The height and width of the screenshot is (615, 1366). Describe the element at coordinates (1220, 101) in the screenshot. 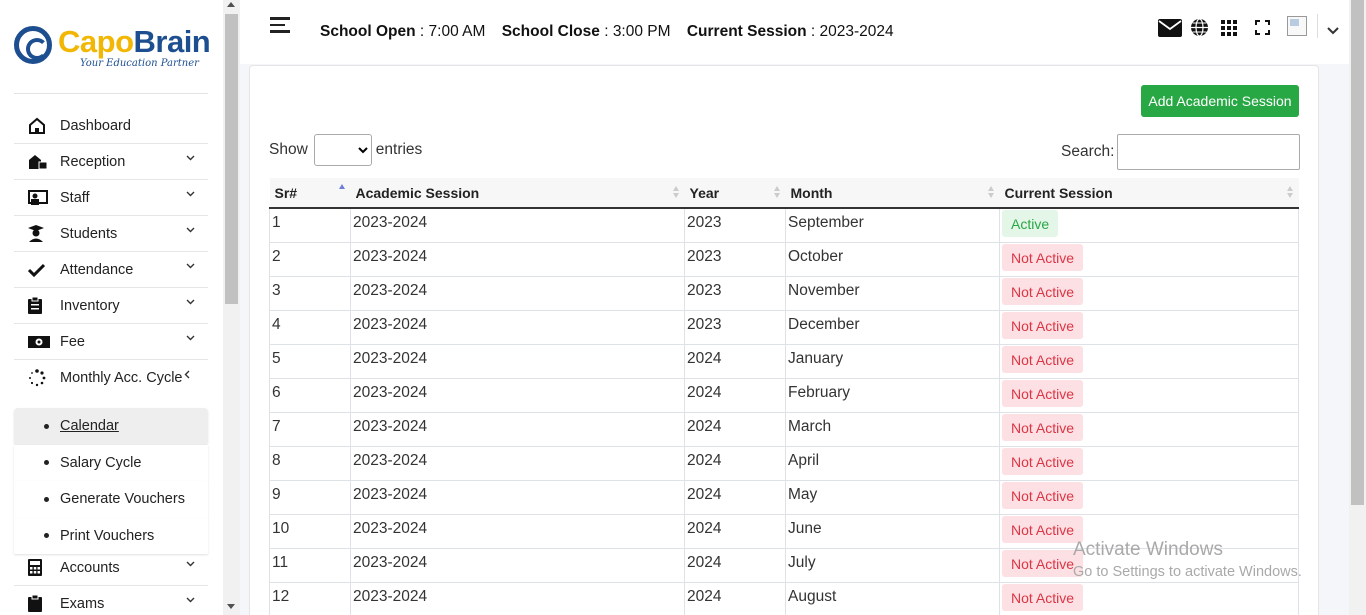

I see `add-academic-session-button: Add Academic Session` at that location.